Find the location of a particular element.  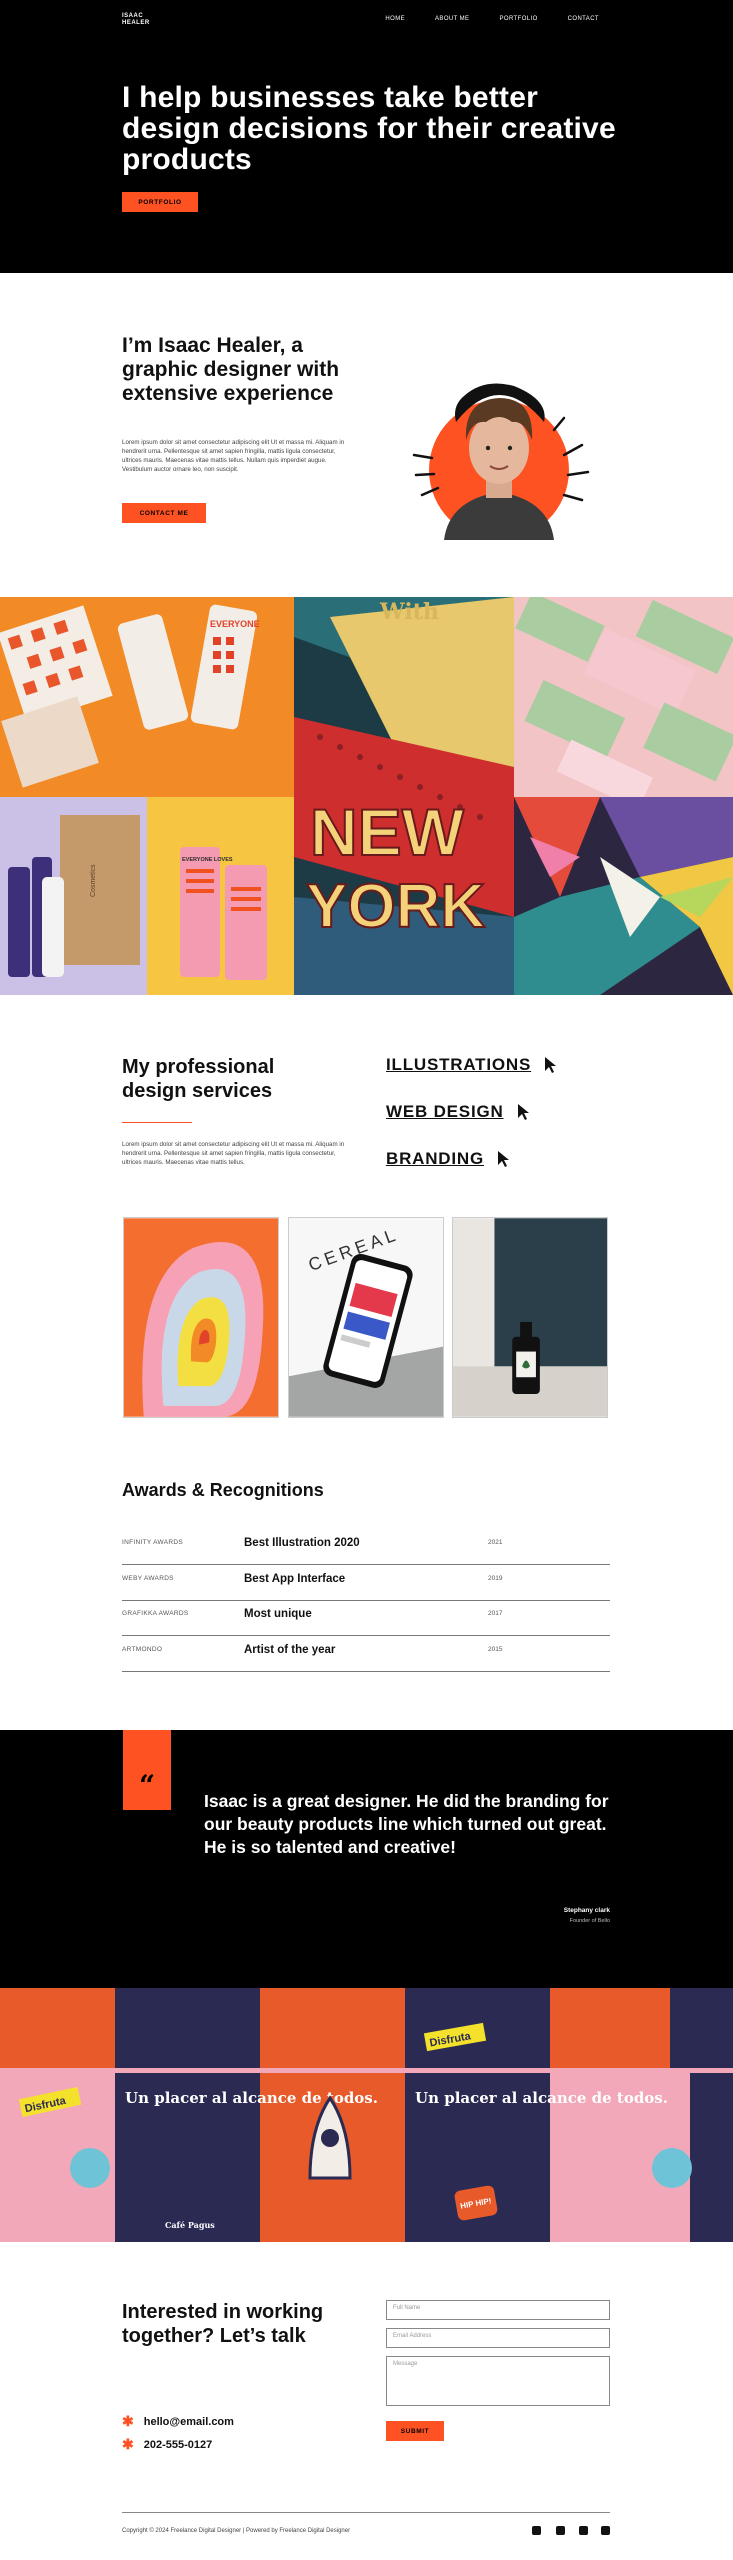

contact-phone-text: 202-555-0127 is located at coordinates (178, 2444).